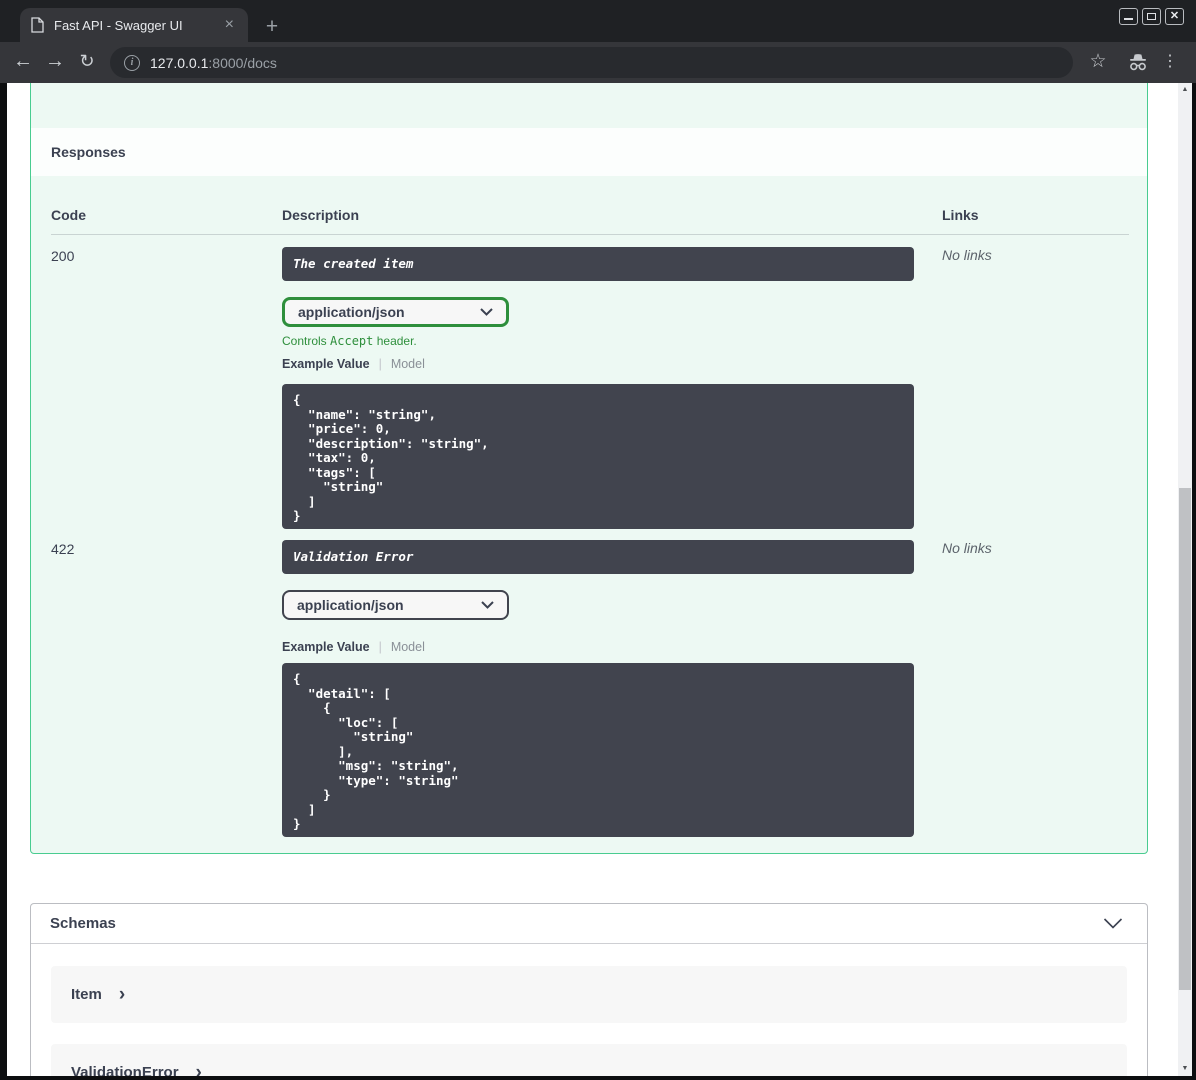 The width and height of the screenshot is (1196, 1080). What do you see at coordinates (83, 923) in the screenshot?
I see `schemas-title: Schemas` at bounding box center [83, 923].